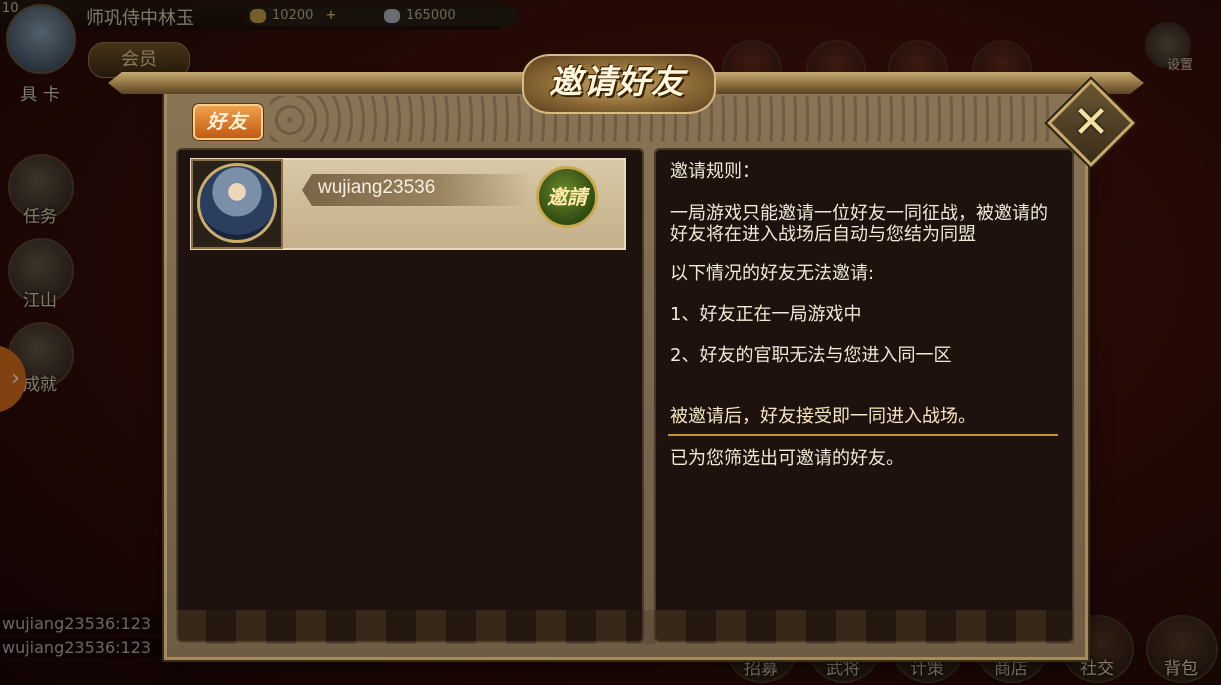 Image resolution: width=1221 pixels, height=685 pixels. I want to click on conditions-heading: 以下情况的好友无法邀请:, so click(772, 273).